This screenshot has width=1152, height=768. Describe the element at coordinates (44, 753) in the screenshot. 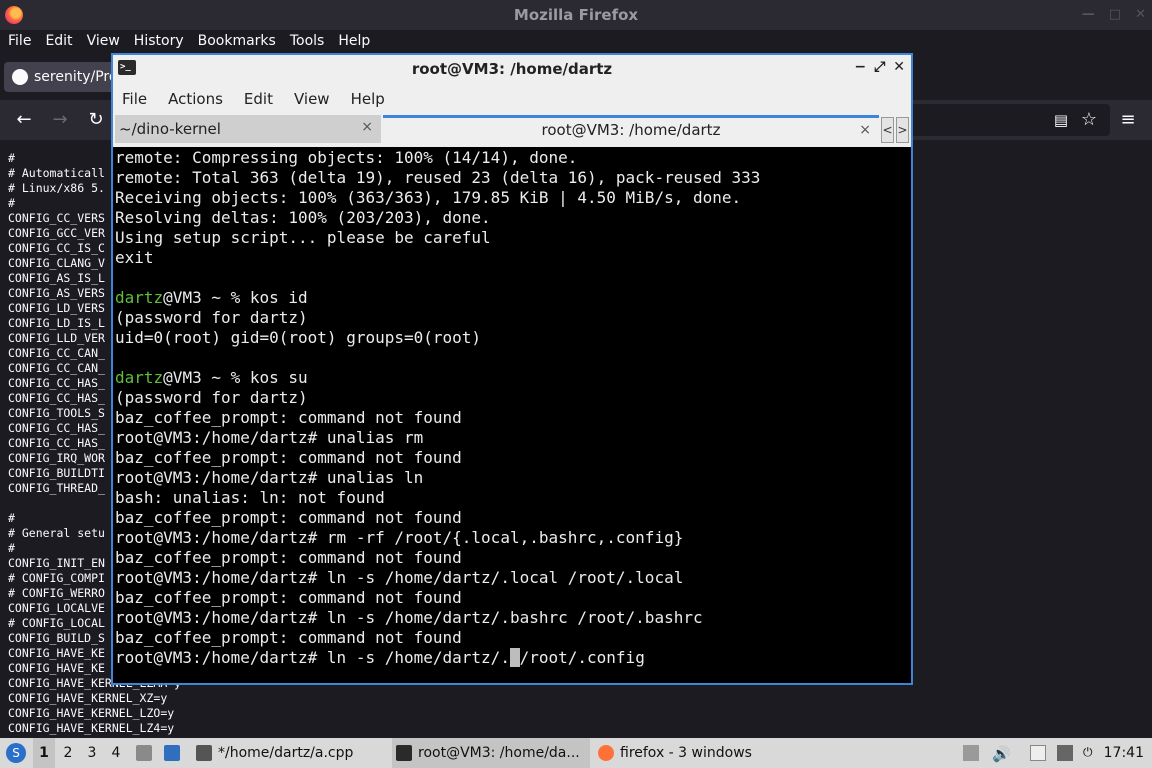

I see `workspace-1: 1` at that location.